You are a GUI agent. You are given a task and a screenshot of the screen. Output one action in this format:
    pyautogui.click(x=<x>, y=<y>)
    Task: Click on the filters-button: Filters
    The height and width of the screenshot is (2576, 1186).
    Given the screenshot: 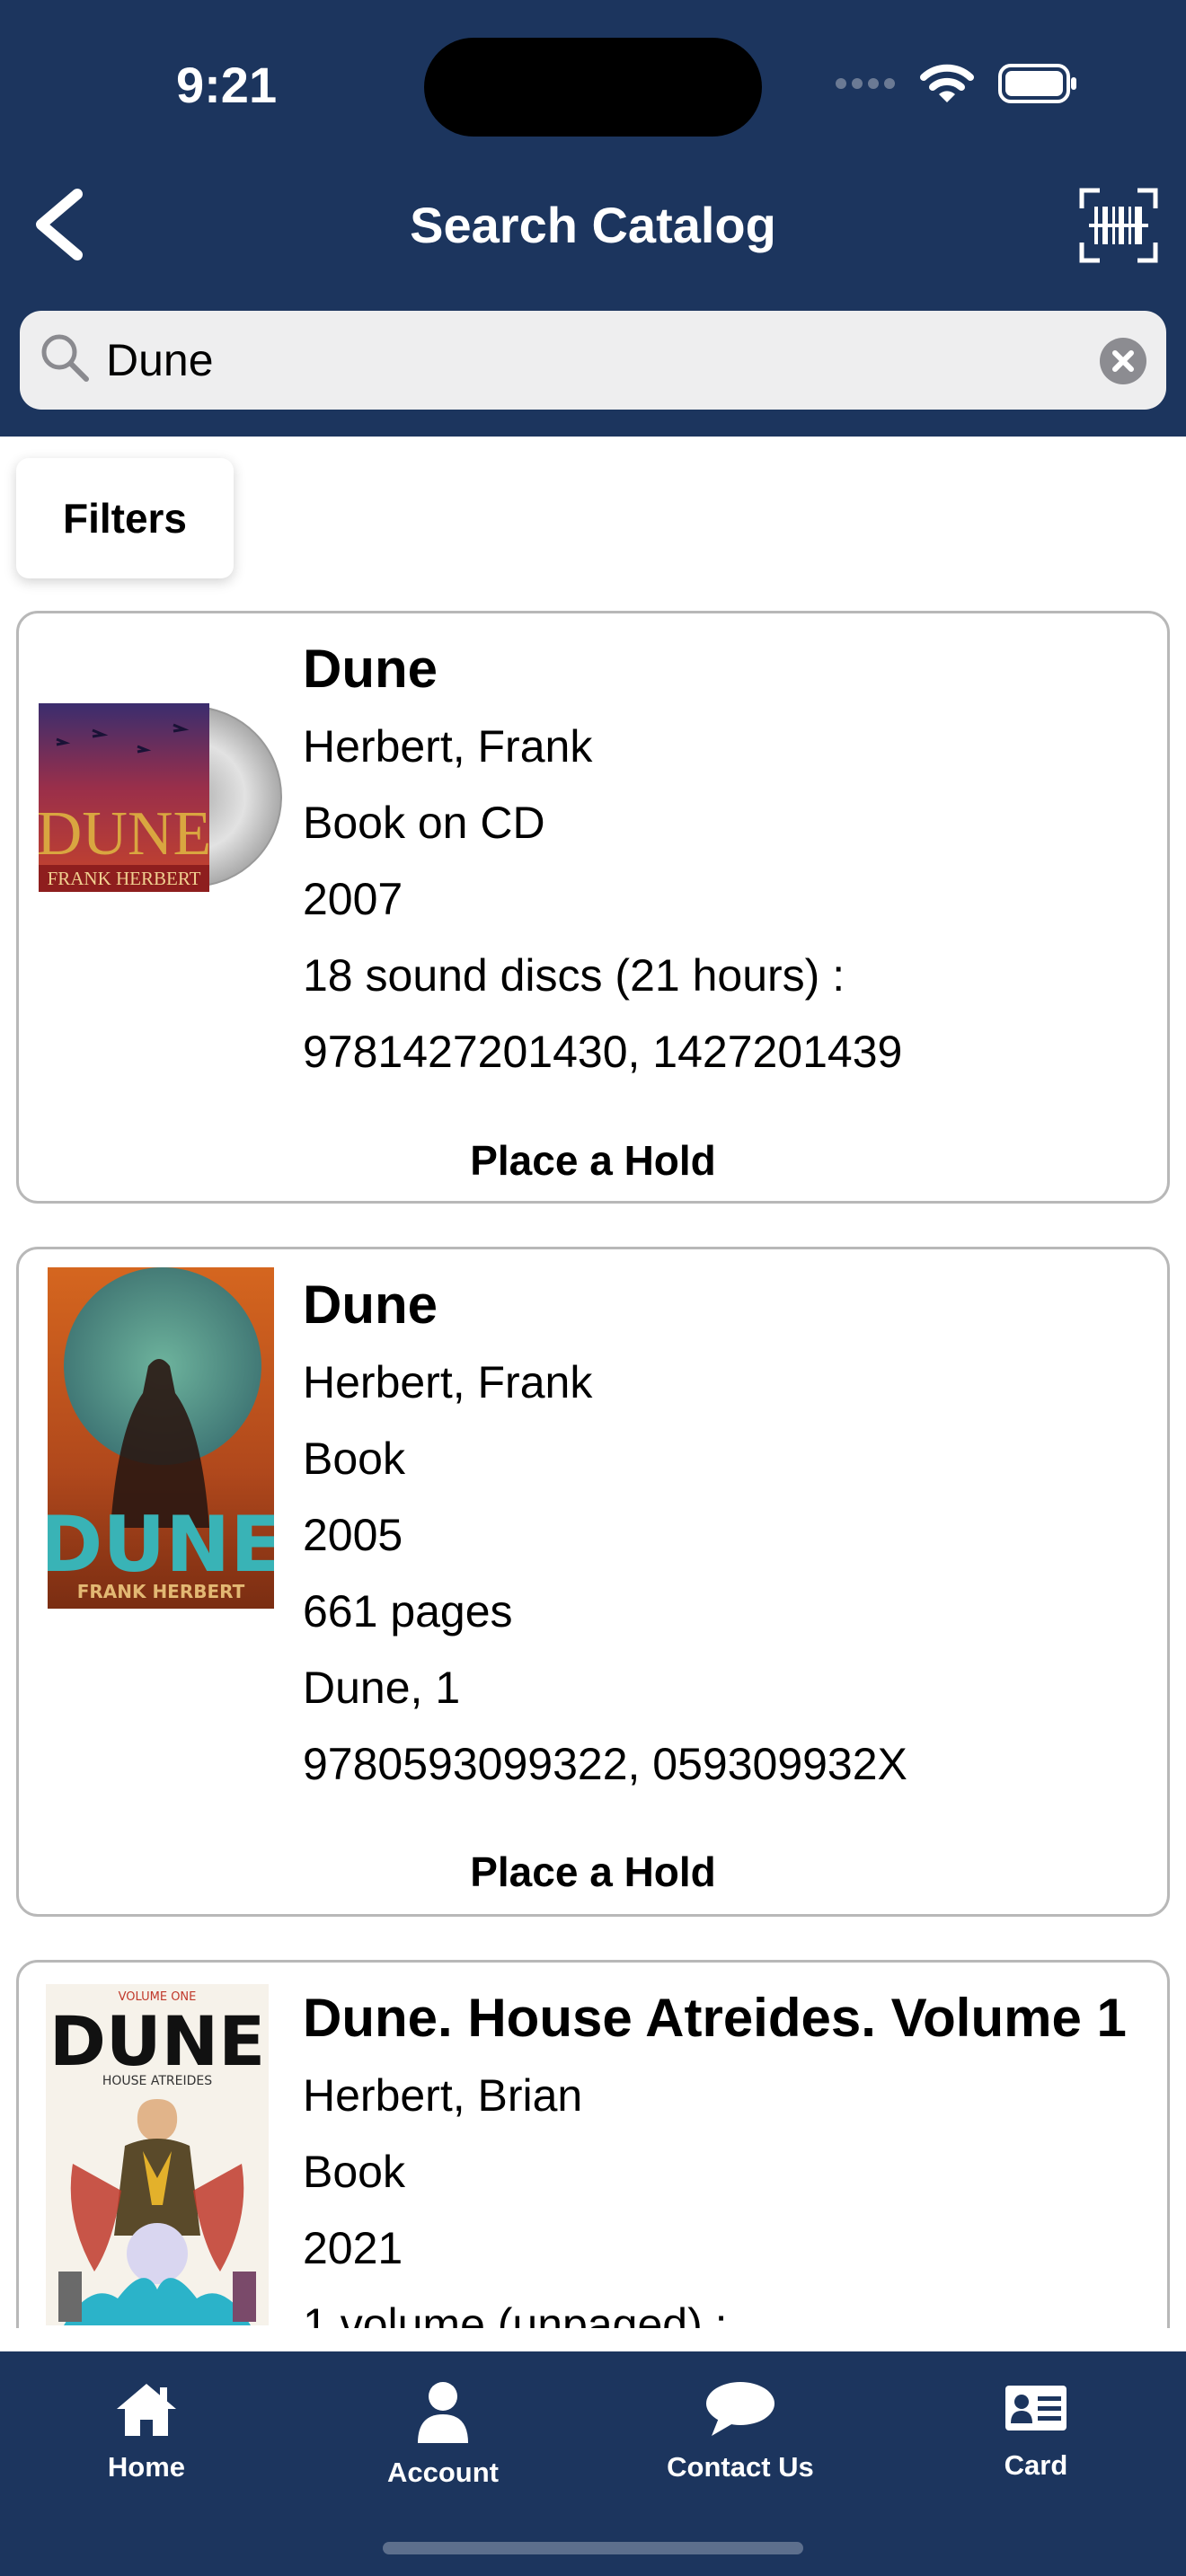 What is the action you would take?
    pyautogui.click(x=125, y=518)
    